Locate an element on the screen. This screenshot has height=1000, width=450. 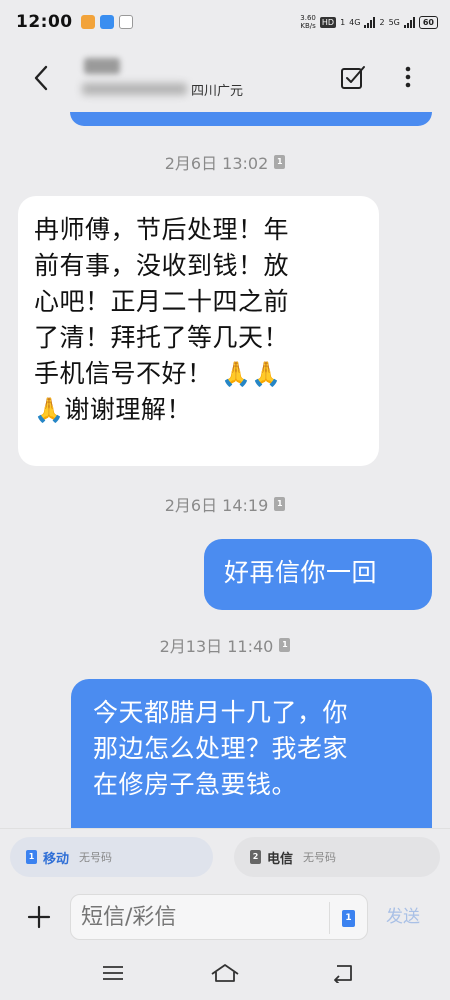
checkbox-select-icon is located at coordinates (353, 77).